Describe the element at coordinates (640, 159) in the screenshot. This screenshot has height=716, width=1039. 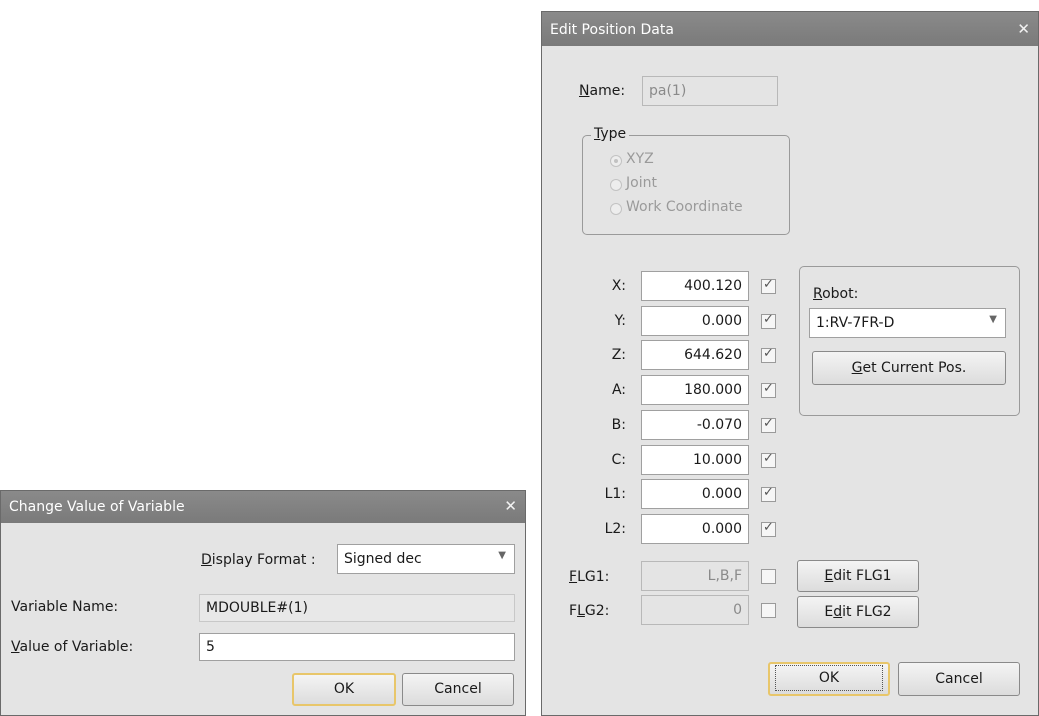
I see `radio-xyz-label: XYZ` at that location.